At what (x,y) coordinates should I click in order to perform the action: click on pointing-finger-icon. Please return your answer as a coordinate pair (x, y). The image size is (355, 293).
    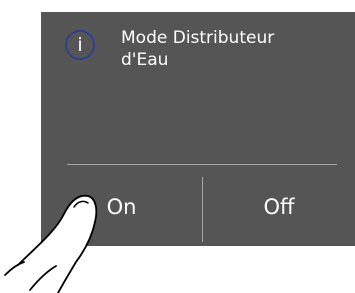
    Looking at the image, I should click on (51, 243).